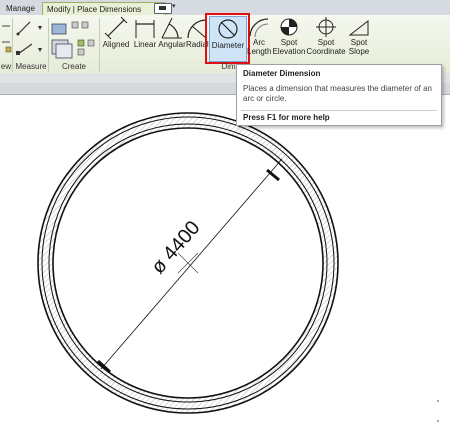  I want to click on panel-label-view: ew, so click(6, 66).